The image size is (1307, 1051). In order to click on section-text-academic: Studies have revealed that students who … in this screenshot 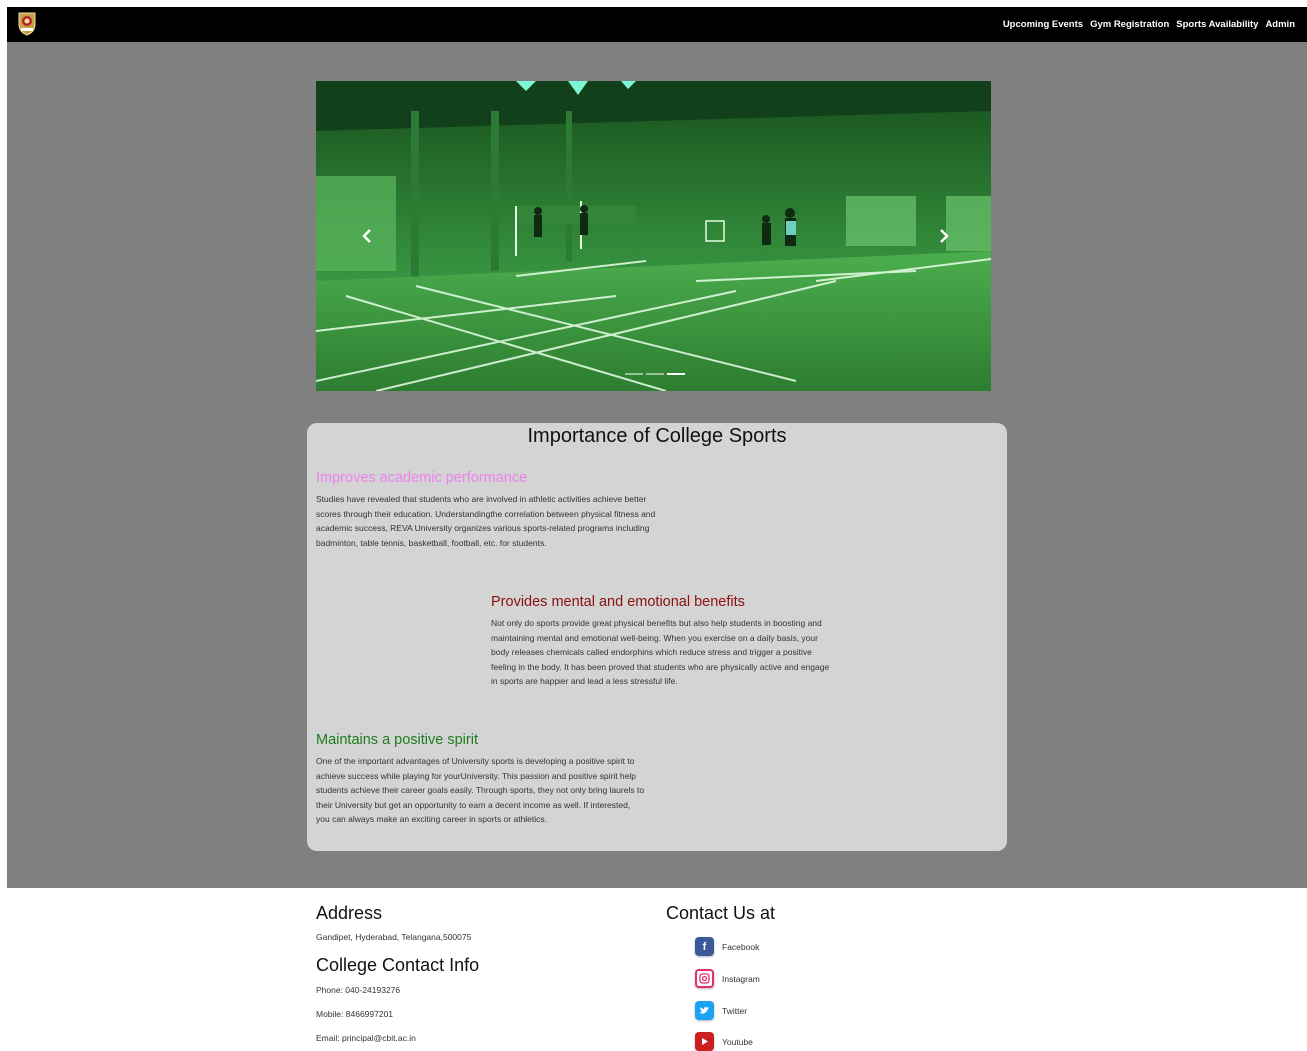, I will do `click(486, 521)`.